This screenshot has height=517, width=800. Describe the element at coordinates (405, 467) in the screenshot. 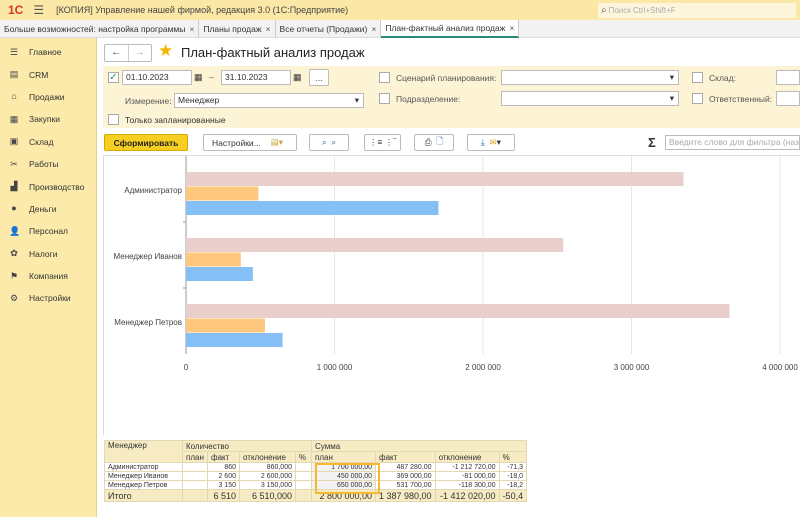

I see `cell-sfact: 487 280,00` at that location.